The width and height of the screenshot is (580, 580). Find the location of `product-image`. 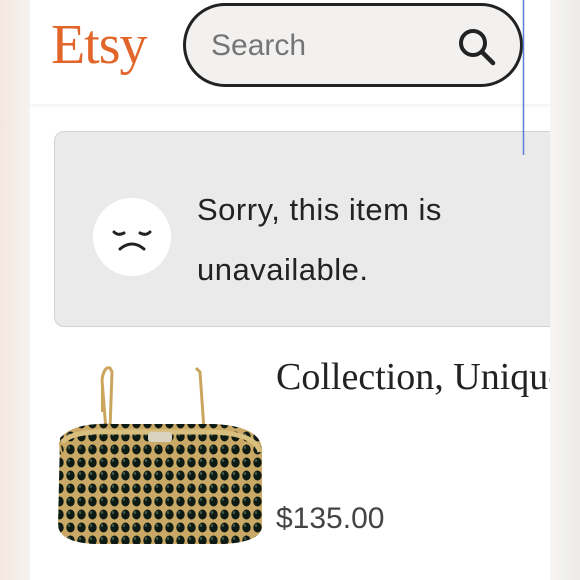

product-image is located at coordinates (159, 449).